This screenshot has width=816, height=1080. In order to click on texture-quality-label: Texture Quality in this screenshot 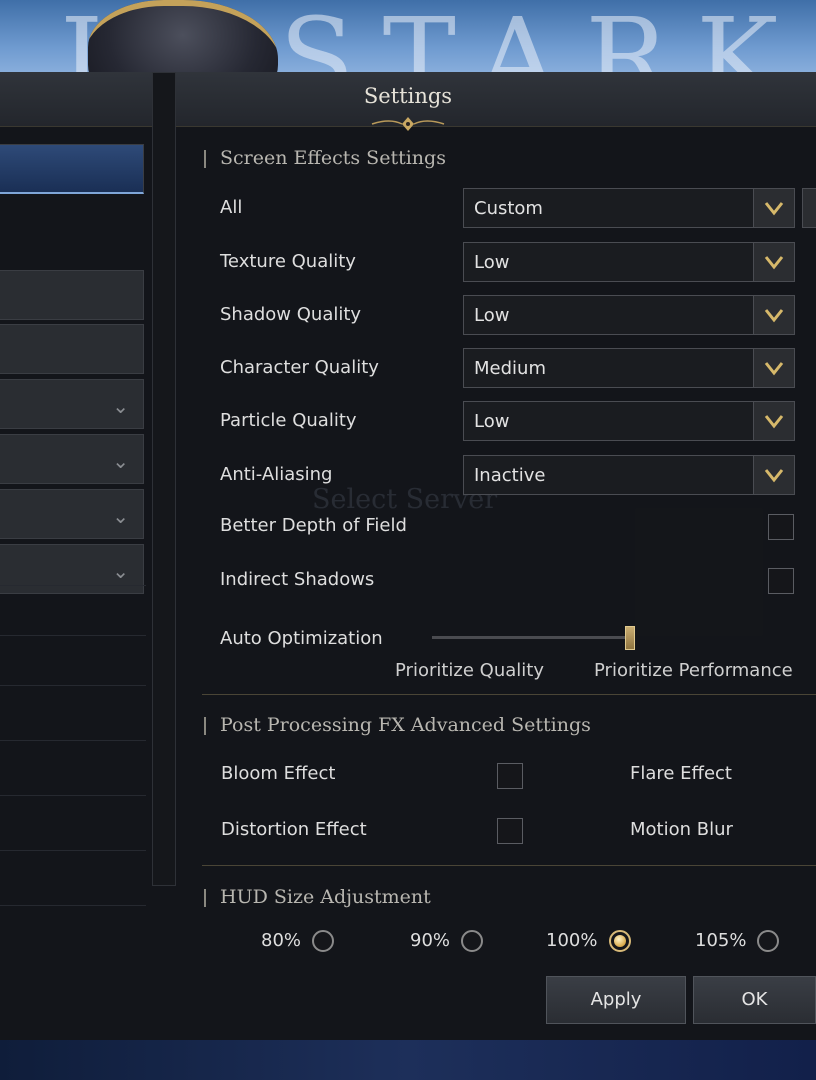, I will do `click(288, 261)`.